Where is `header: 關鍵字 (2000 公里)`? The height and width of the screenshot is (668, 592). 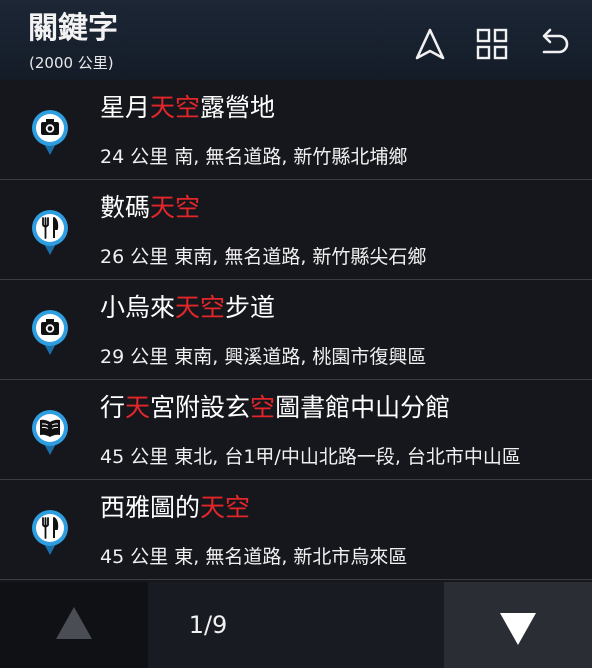 header: 關鍵字 (2000 公里) is located at coordinates (296, 40).